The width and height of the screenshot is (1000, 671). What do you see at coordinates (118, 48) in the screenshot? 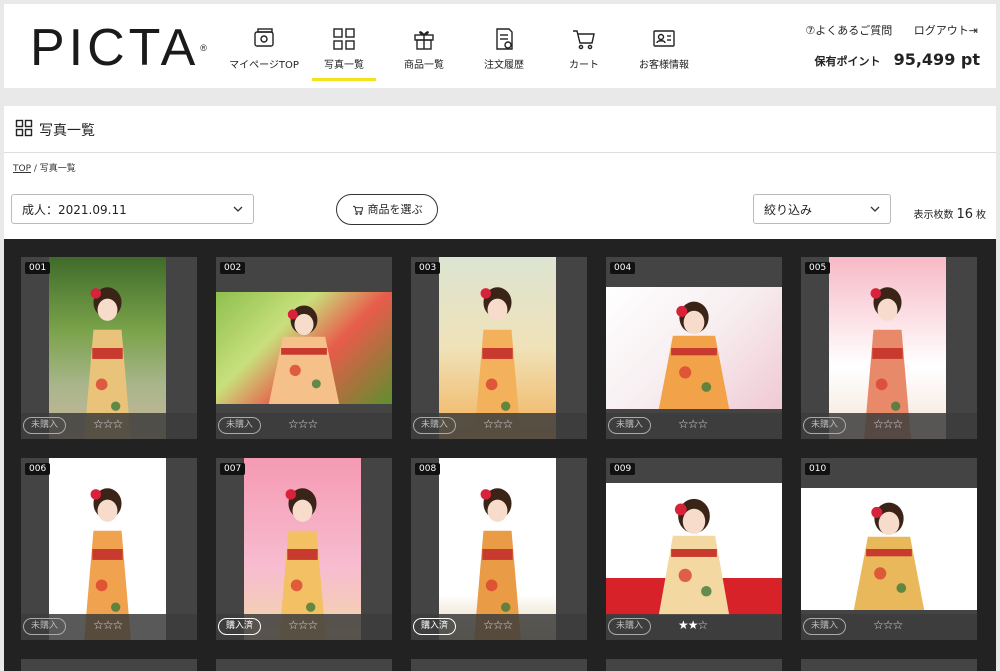
I see `picta-logo: PICTA®` at bounding box center [118, 48].